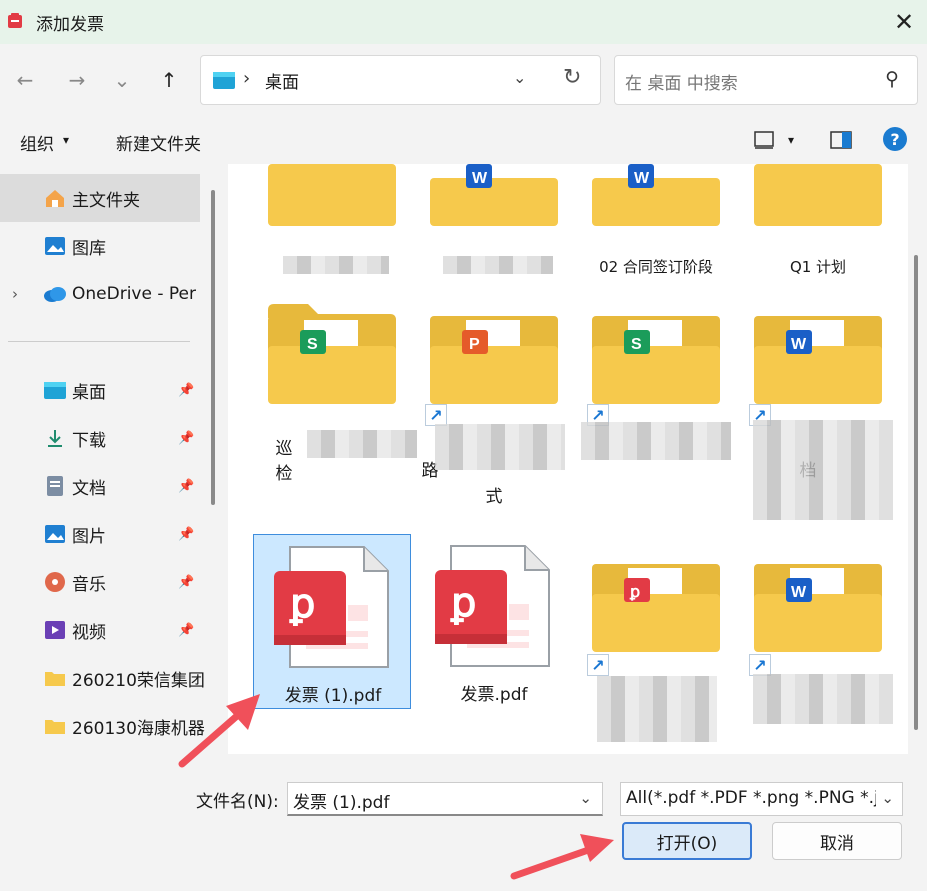  I want to click on sidebar-item-home: 主文件夹, so click(100, 198).